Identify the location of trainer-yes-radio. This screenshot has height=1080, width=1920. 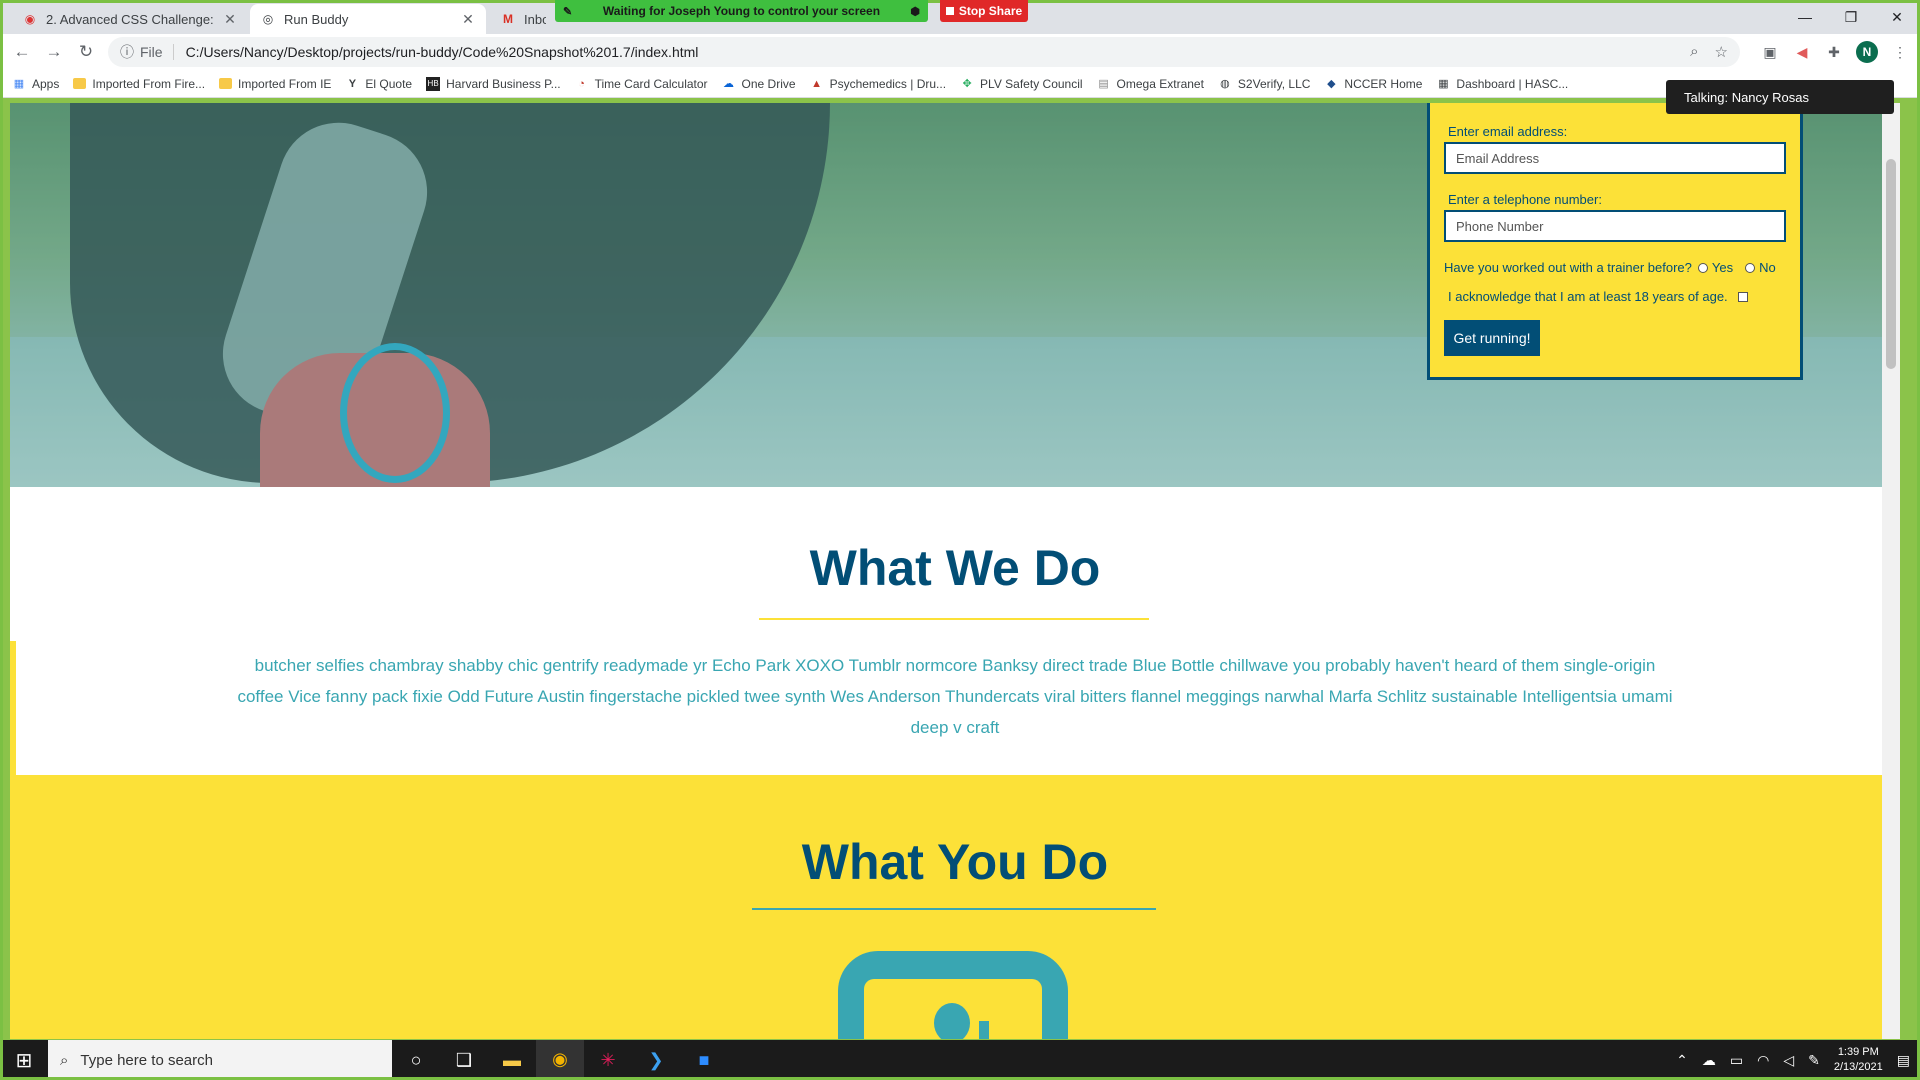
(1702, 267).